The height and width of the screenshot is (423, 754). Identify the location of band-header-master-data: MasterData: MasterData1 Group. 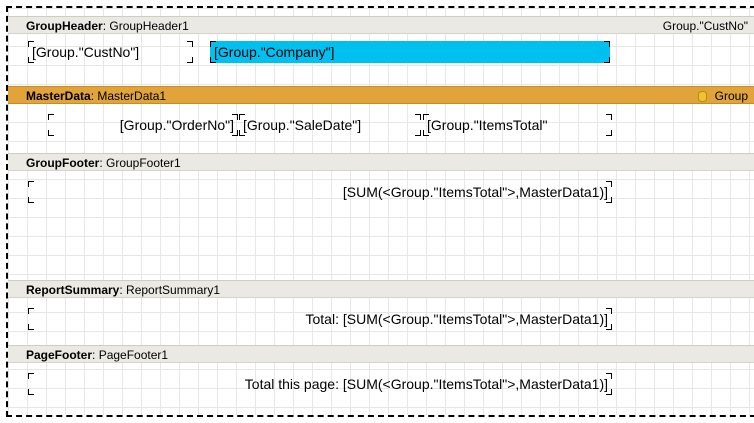
(381, 95).